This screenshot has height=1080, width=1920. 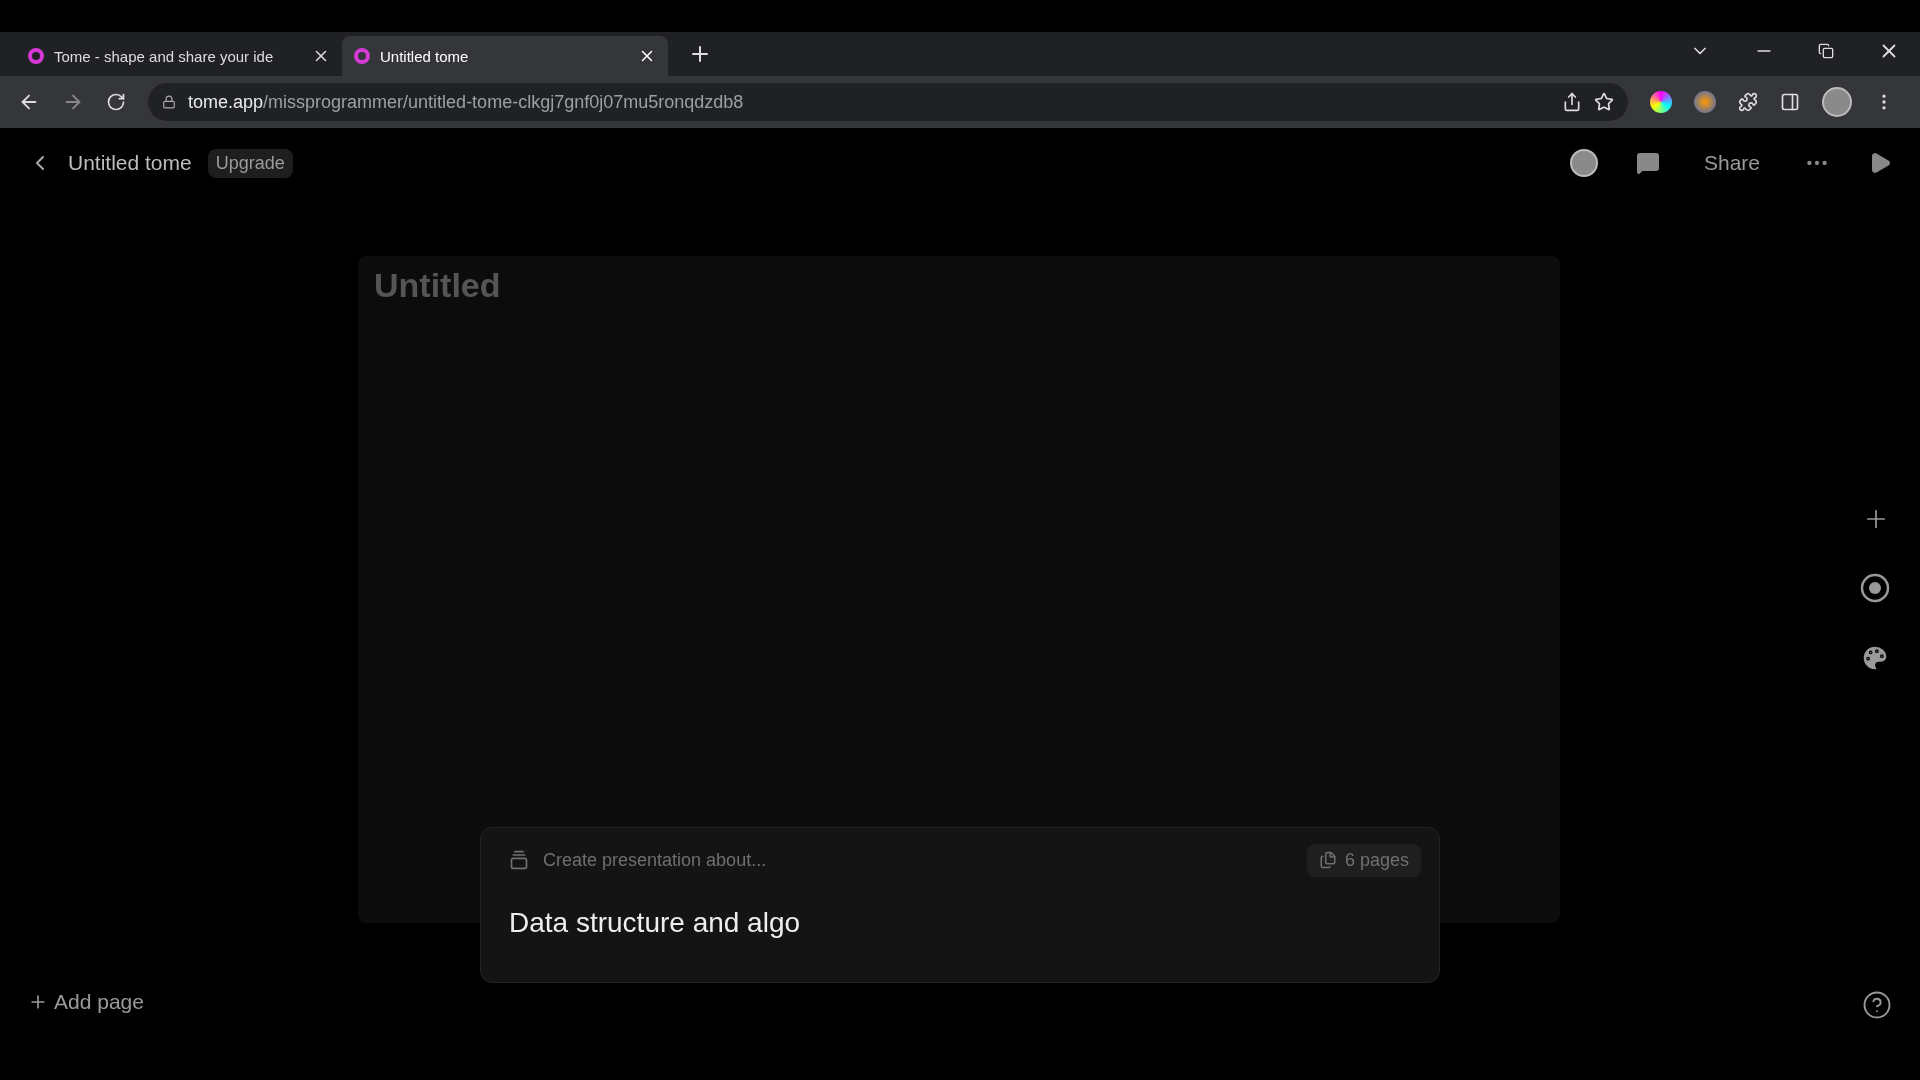 I want to click on restore-icon, so click(x=1826, y=51).